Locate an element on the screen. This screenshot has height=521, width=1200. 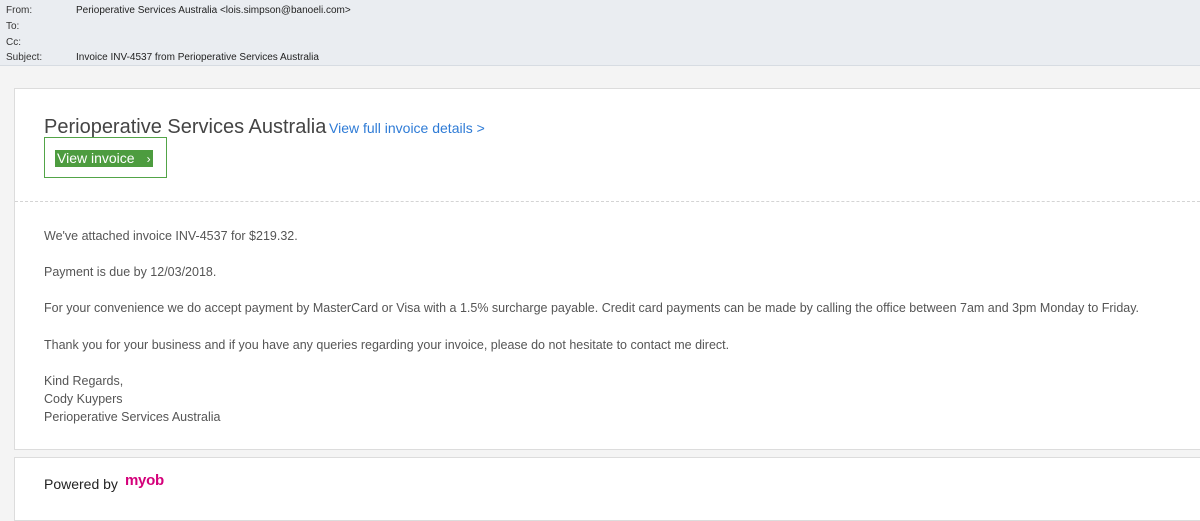
myob-logo: myob is located at coordinates (144, 480).